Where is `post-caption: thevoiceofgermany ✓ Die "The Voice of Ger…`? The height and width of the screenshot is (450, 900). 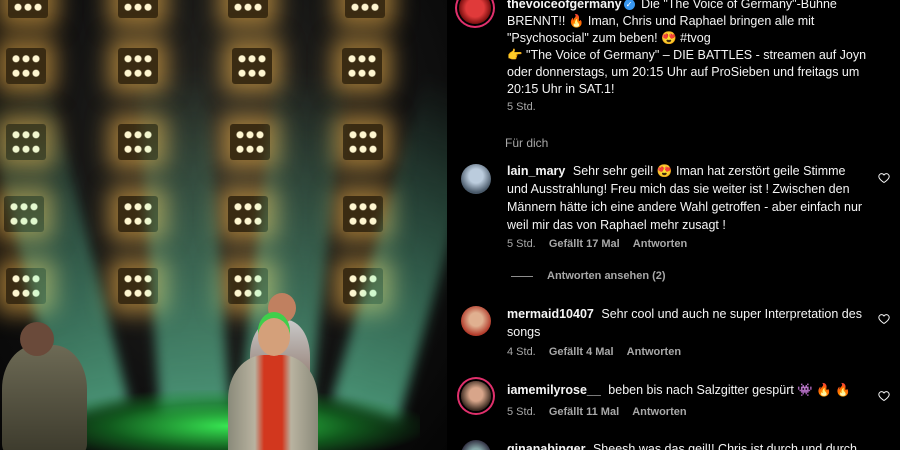 post-caption: thevoiceofgermany ✓ Die "The Voice of Ger… is located at coordinates (692, 49).